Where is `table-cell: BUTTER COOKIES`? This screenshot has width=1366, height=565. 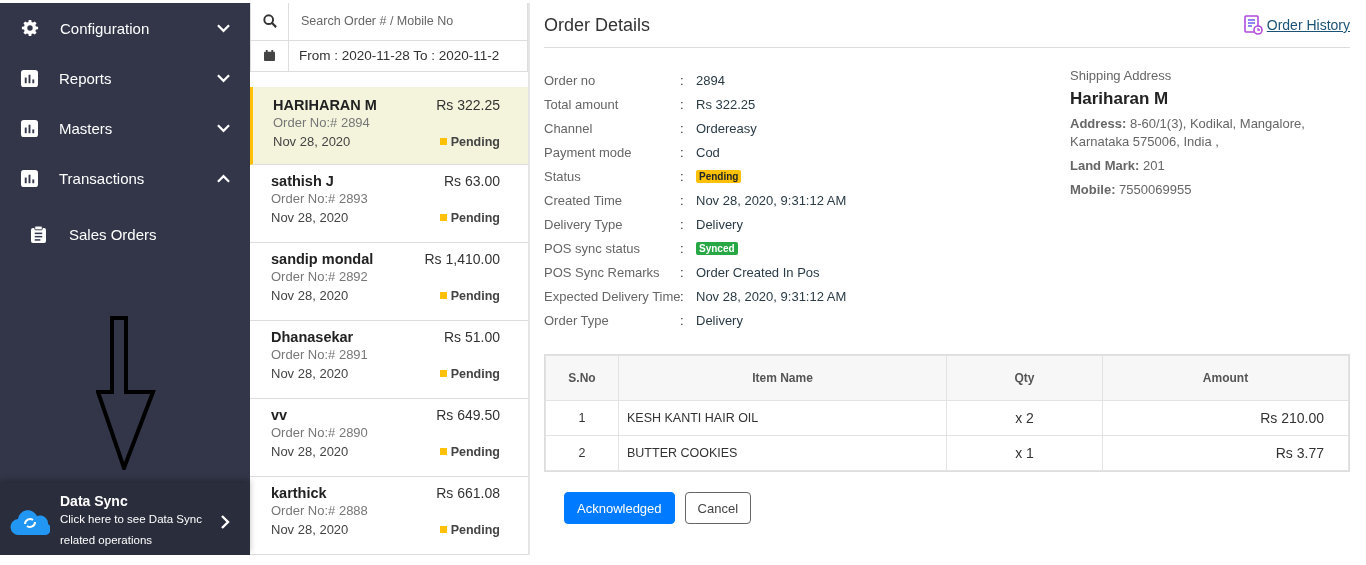 table-cell: BUTTER COOKIES is located at coordinates (782, 453).